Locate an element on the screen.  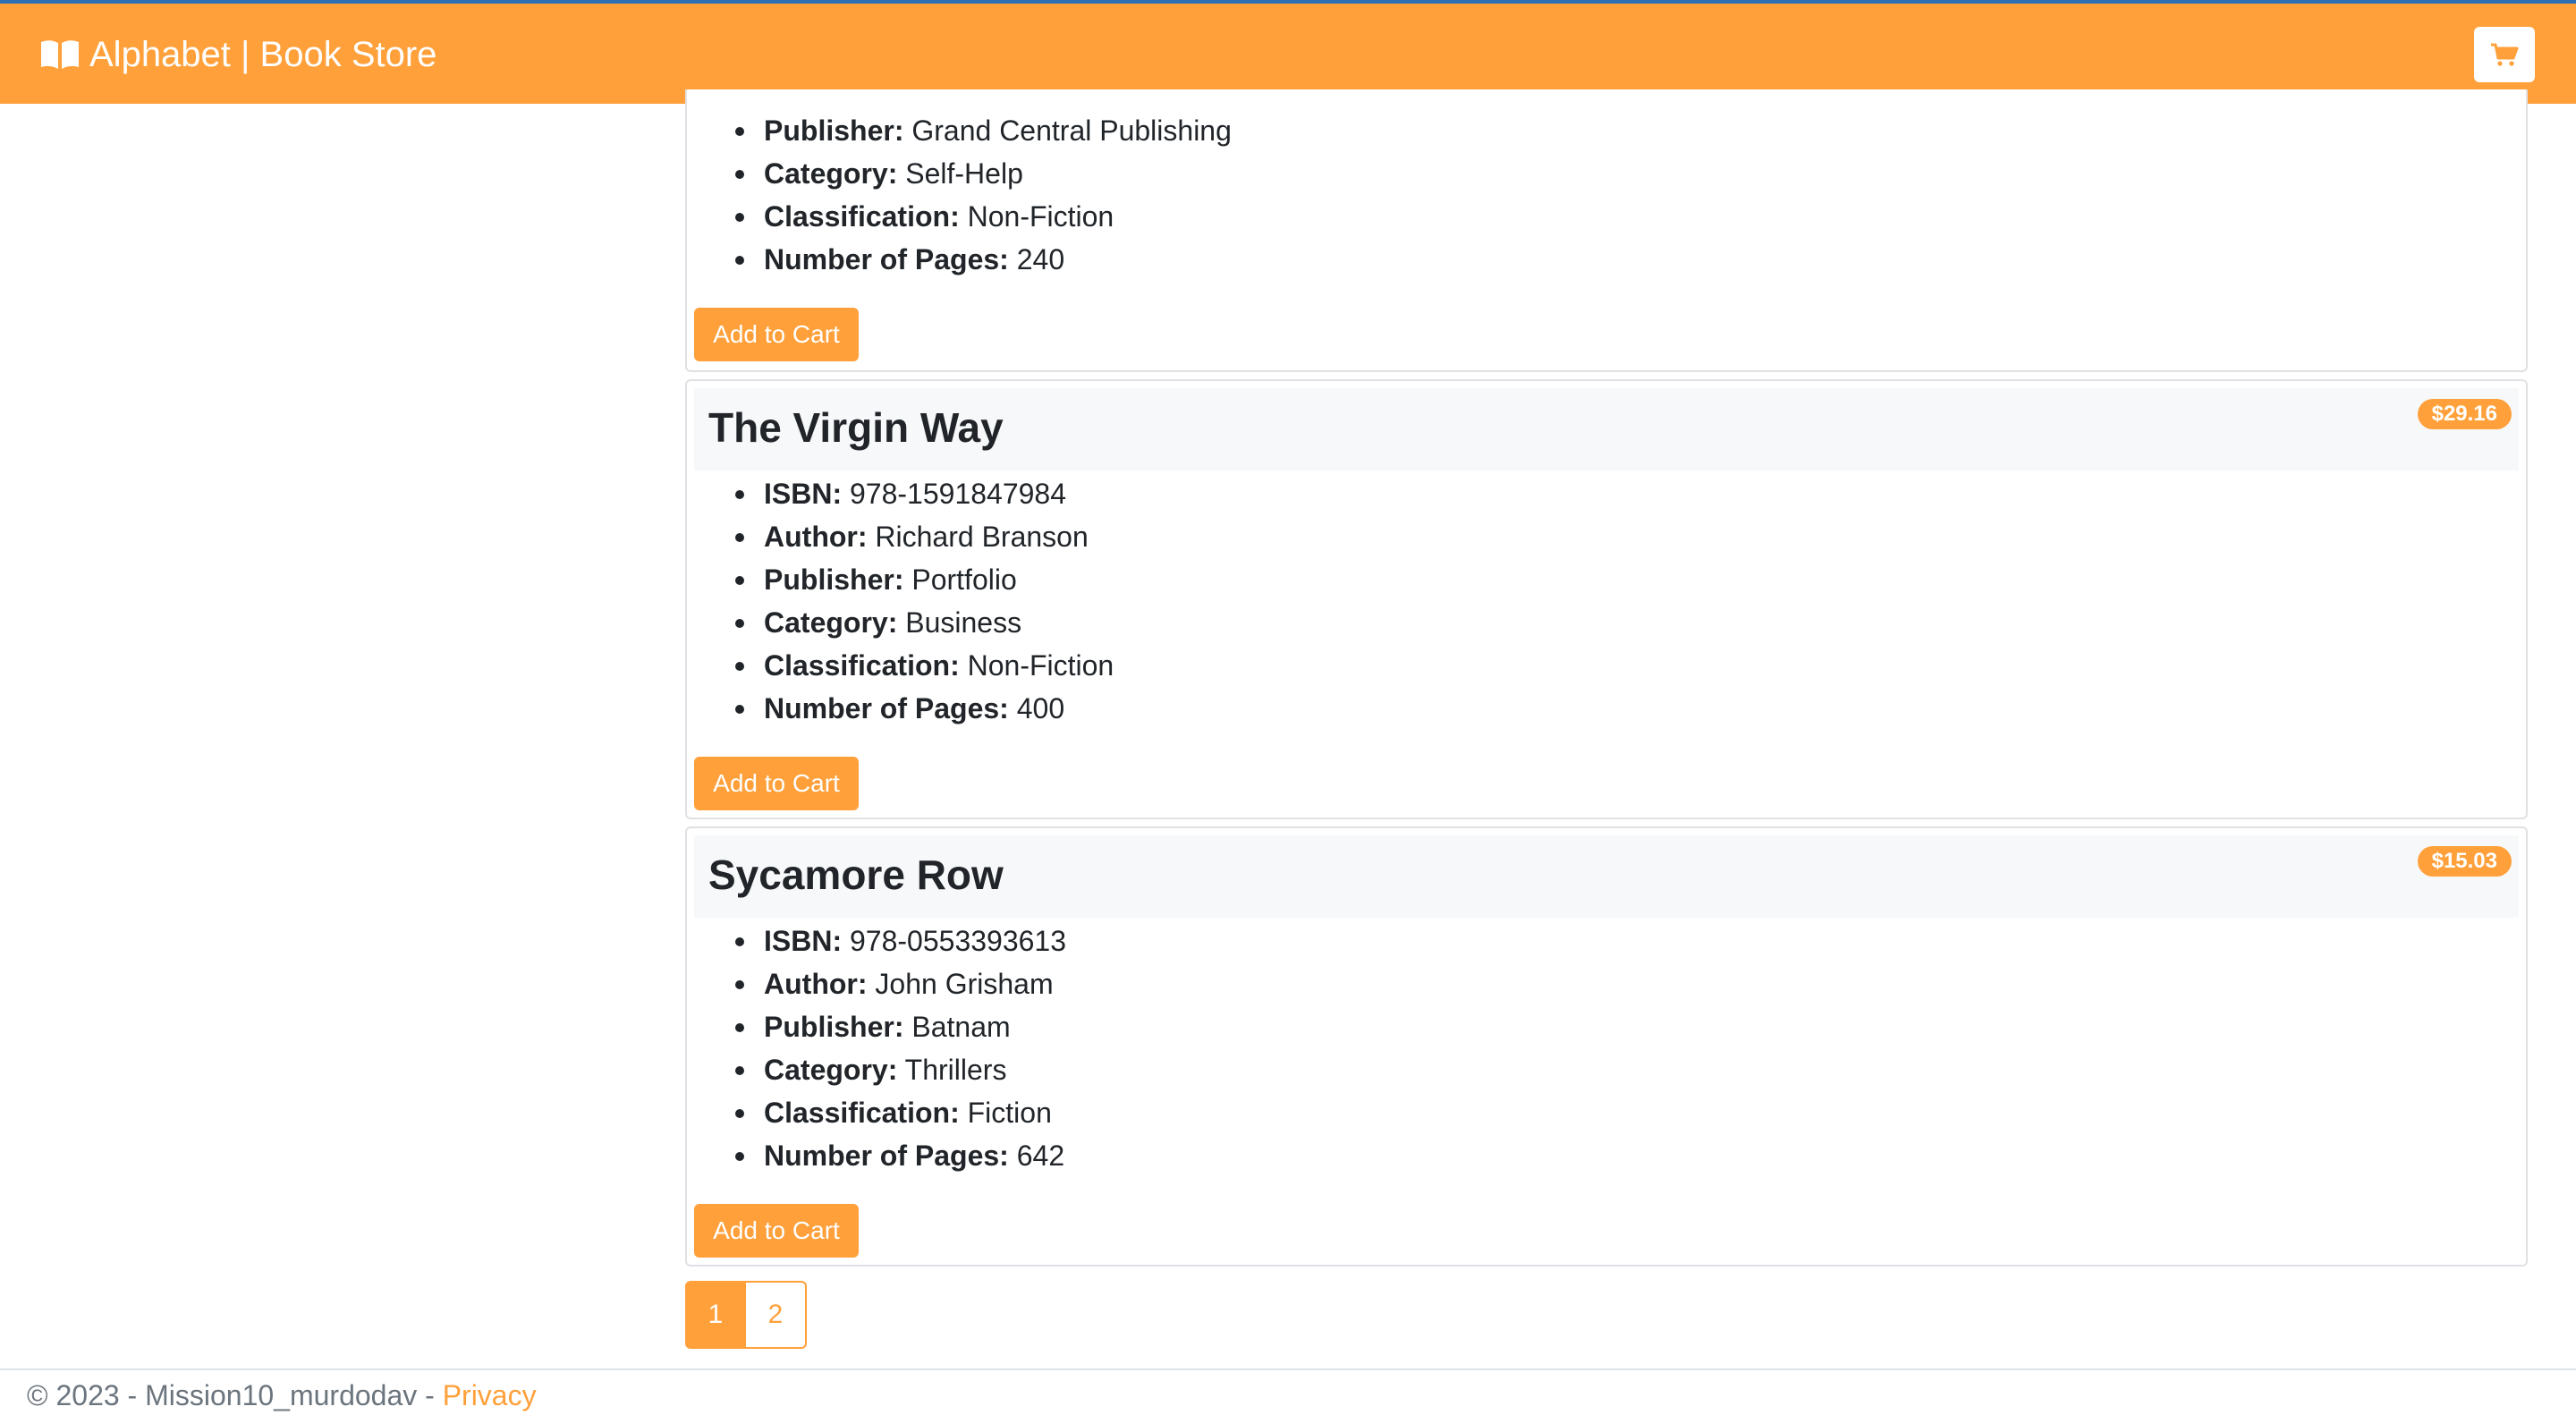
detail-isbn: ISBN: 978-1591847984 is located at coordinates (924, 494).